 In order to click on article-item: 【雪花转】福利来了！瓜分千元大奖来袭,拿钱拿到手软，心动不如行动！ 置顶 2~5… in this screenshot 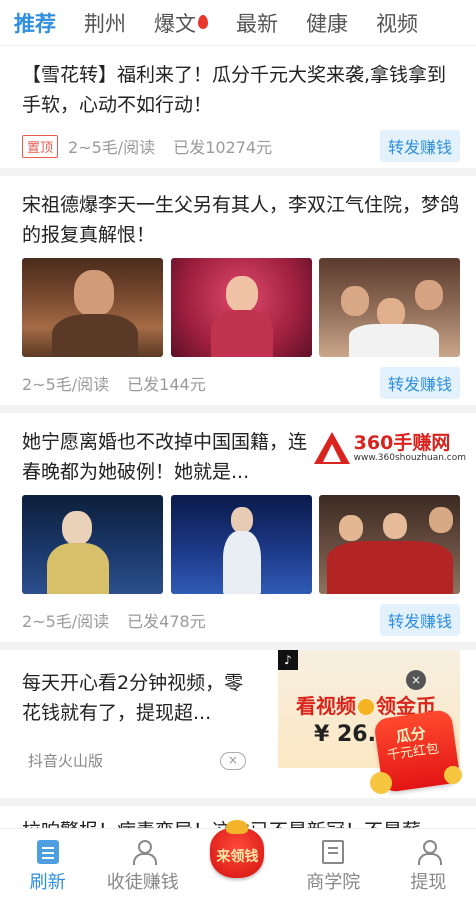, I will do `click(238, 111)`.